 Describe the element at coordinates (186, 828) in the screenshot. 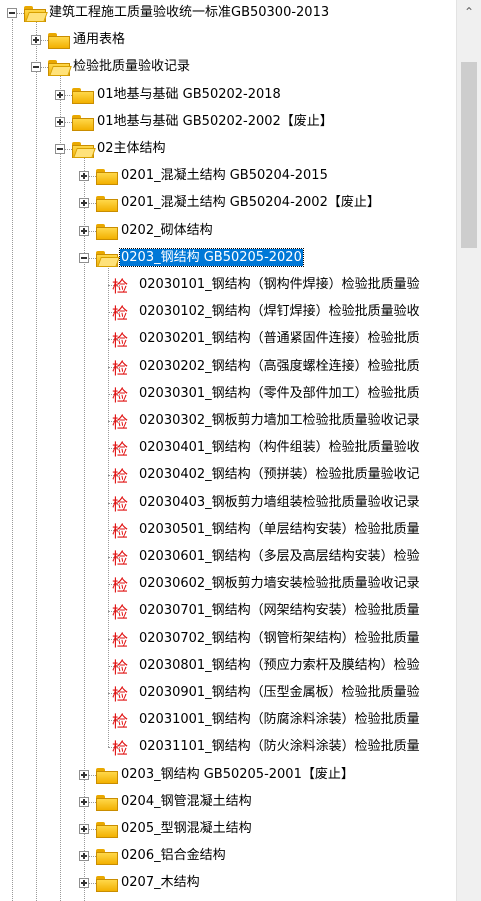

I see `tree-item-label: 0205_型钢混凝土结构` at that location.